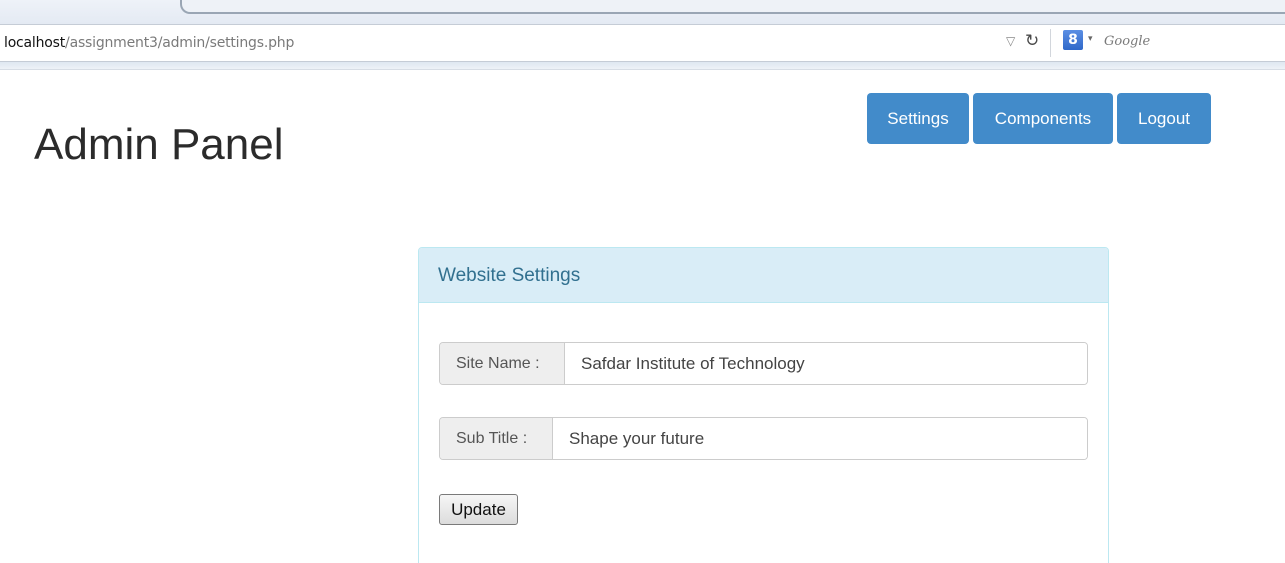 This screenshot has height=563, width=1285. What do you see at coordinates (496, 438) in the screenshot?
I see `sub-title-label: Sub Title :` at bounding box center [496, 438].